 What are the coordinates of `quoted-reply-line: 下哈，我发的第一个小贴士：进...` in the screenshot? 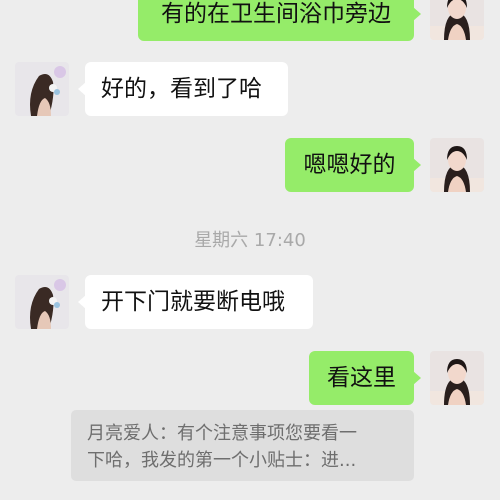 It's located at (222, 460).